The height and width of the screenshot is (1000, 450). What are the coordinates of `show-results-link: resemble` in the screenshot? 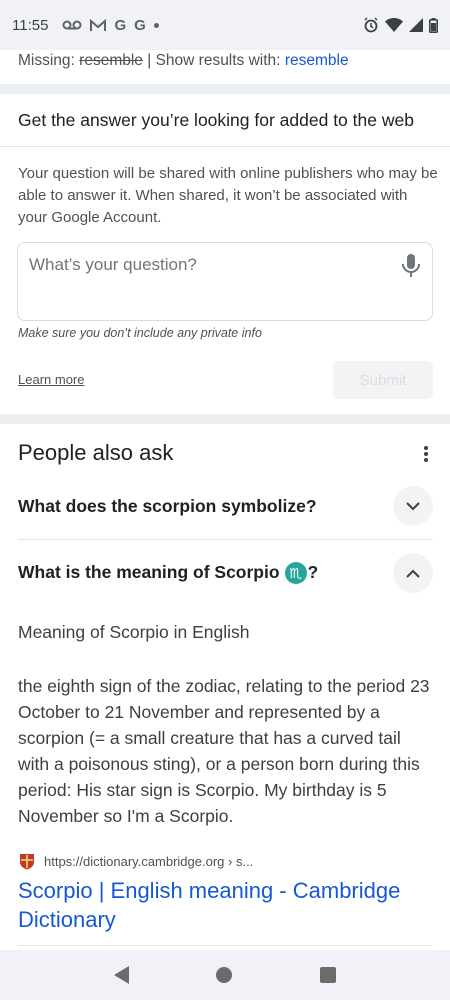 It's located at (317, 60).